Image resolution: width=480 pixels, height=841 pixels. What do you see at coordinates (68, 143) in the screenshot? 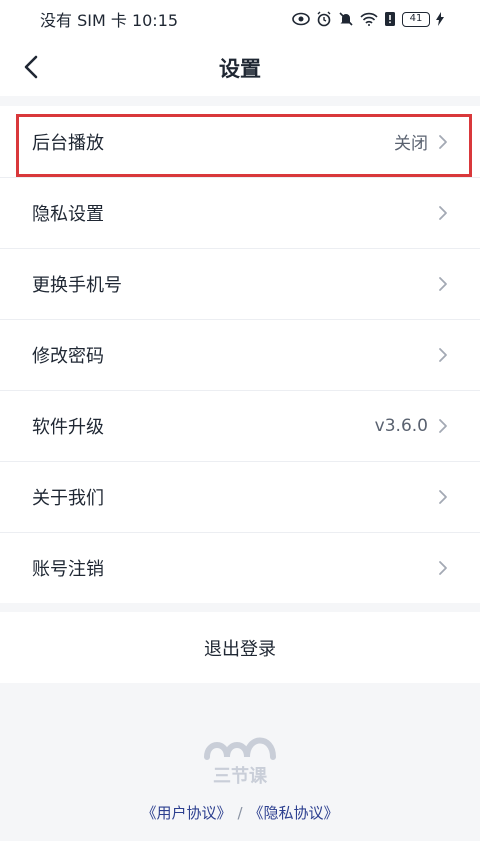
I see `settings-item-label: 后台播放` at bounding box center [68, 143].